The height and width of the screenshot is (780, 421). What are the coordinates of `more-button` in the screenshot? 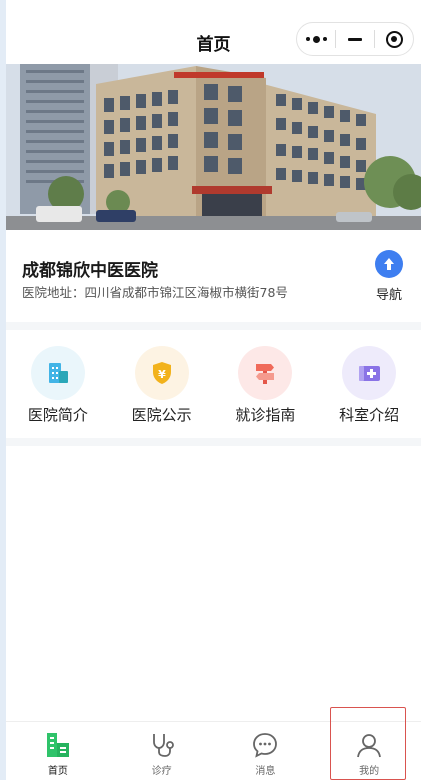 It's located at (316, 39).